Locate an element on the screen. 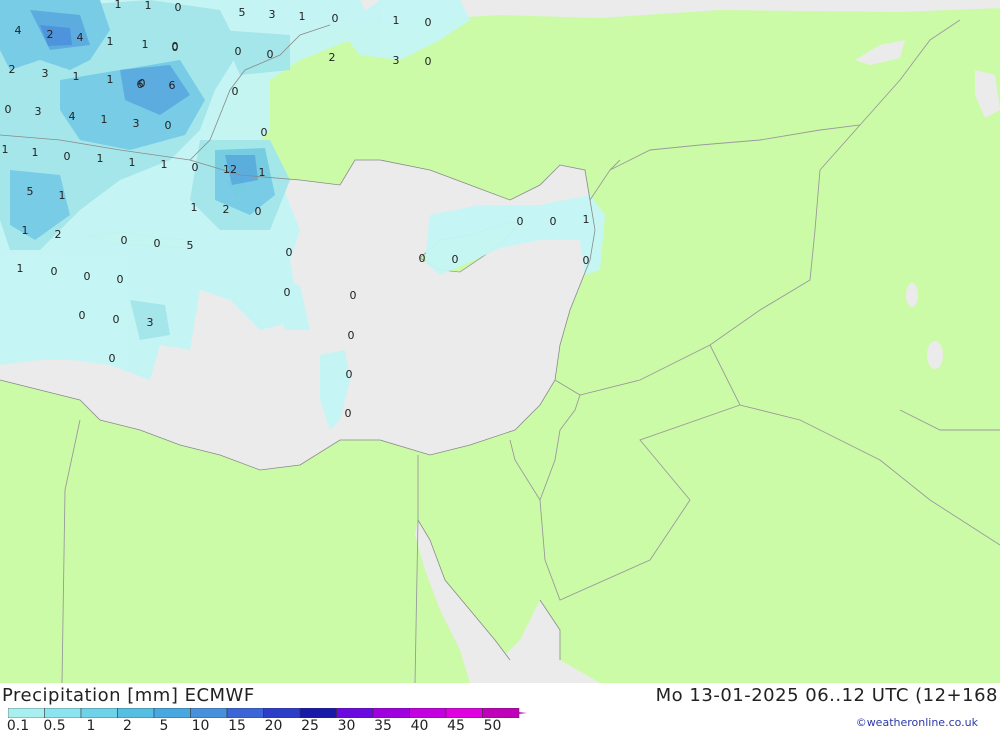  precip-value: 12 is located at coordinates (230, 169).